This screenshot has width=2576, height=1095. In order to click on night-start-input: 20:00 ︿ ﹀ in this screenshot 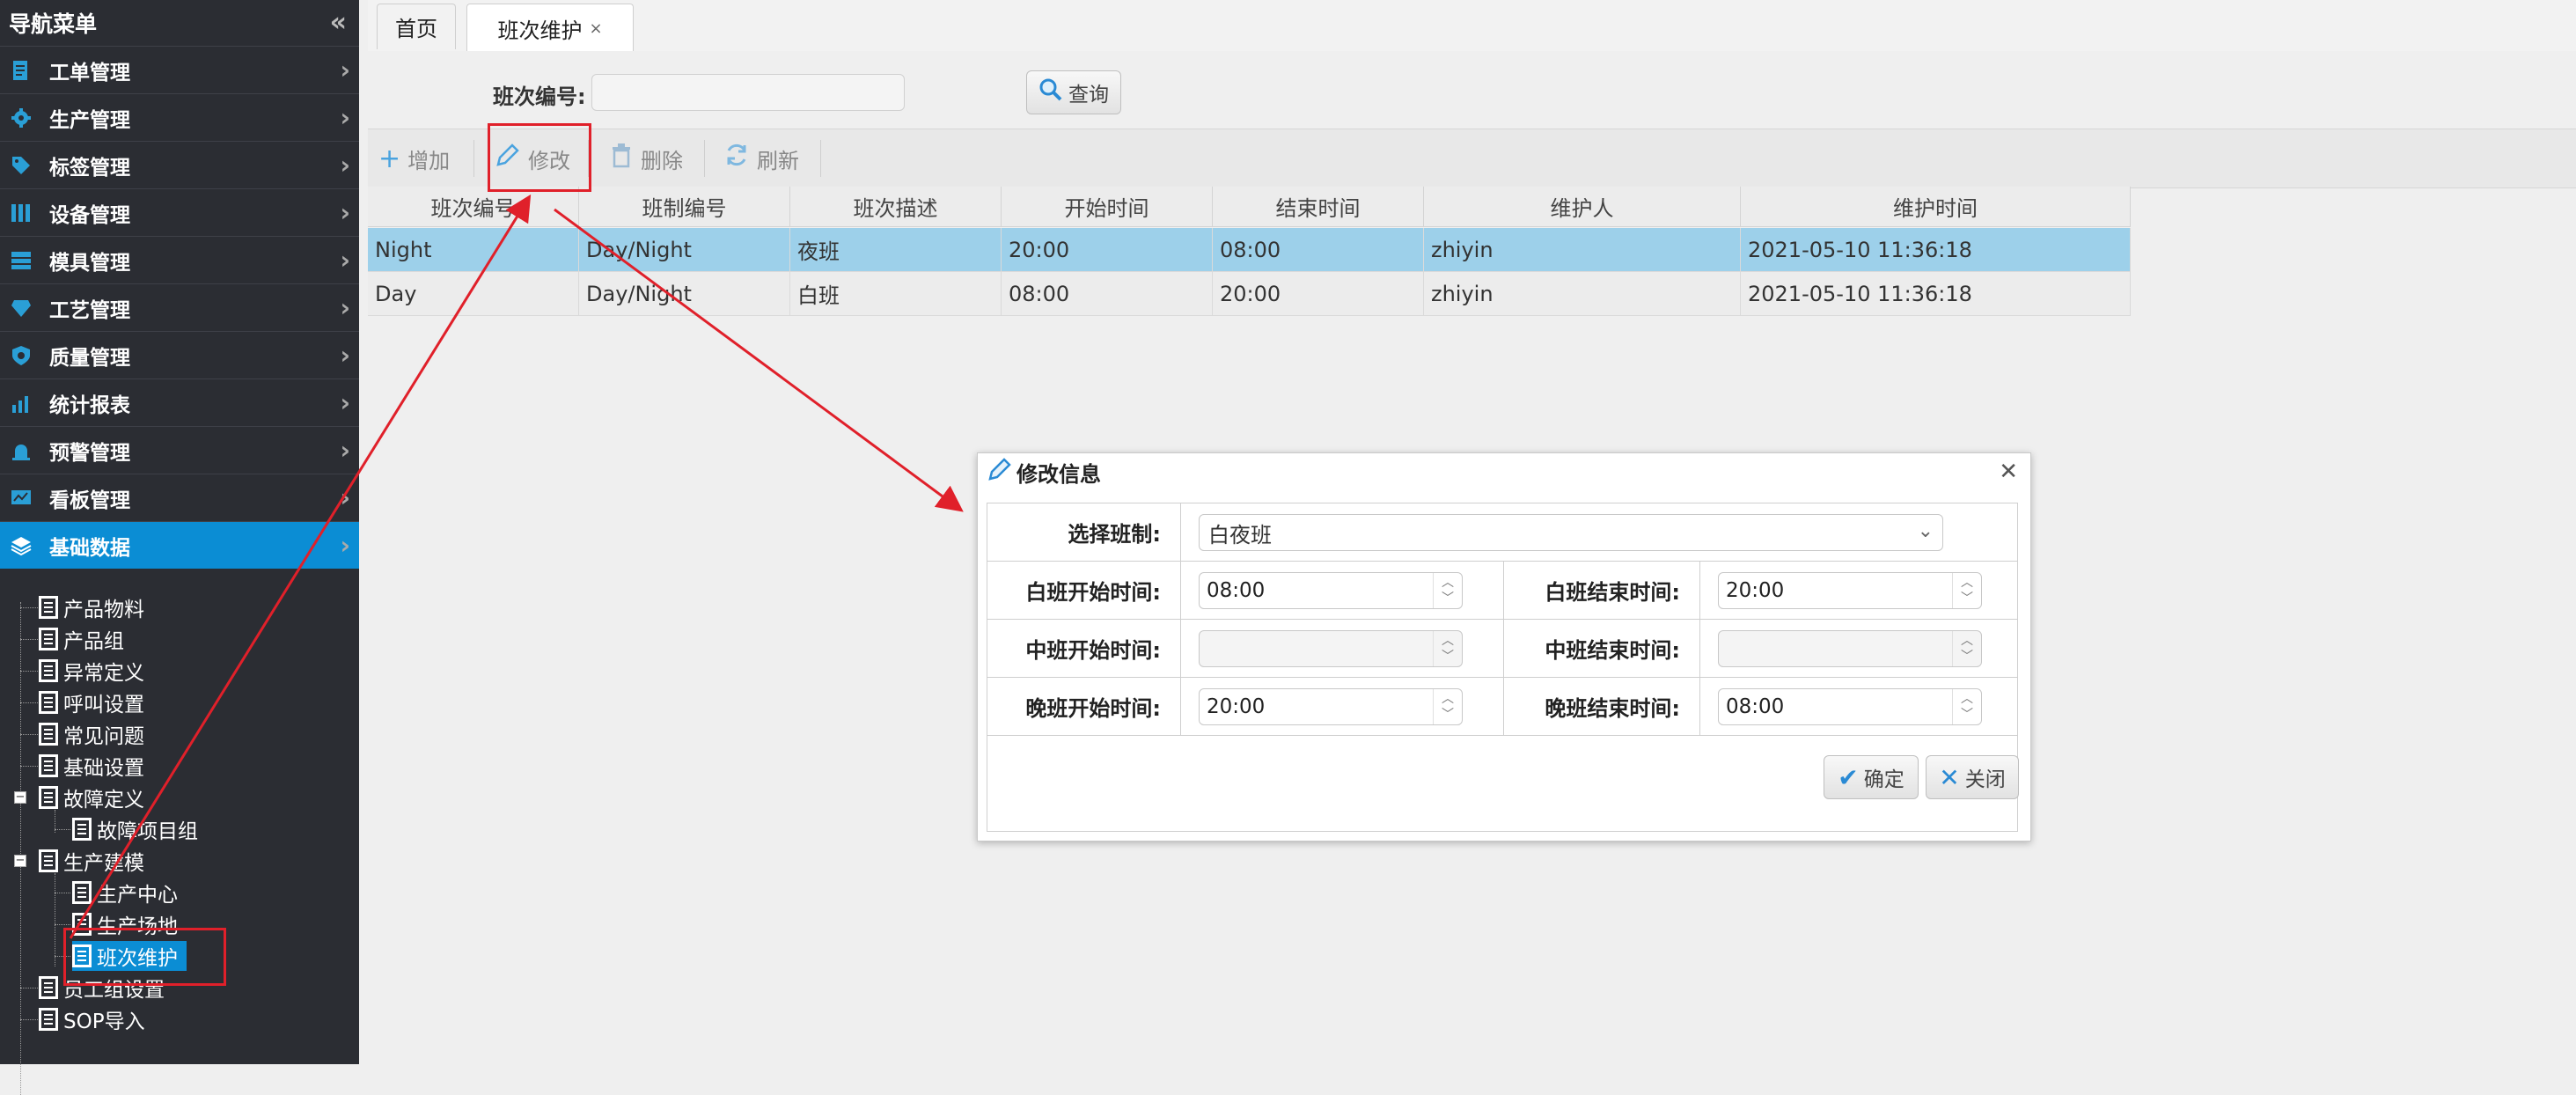, I will do `click(1331, 707)`.